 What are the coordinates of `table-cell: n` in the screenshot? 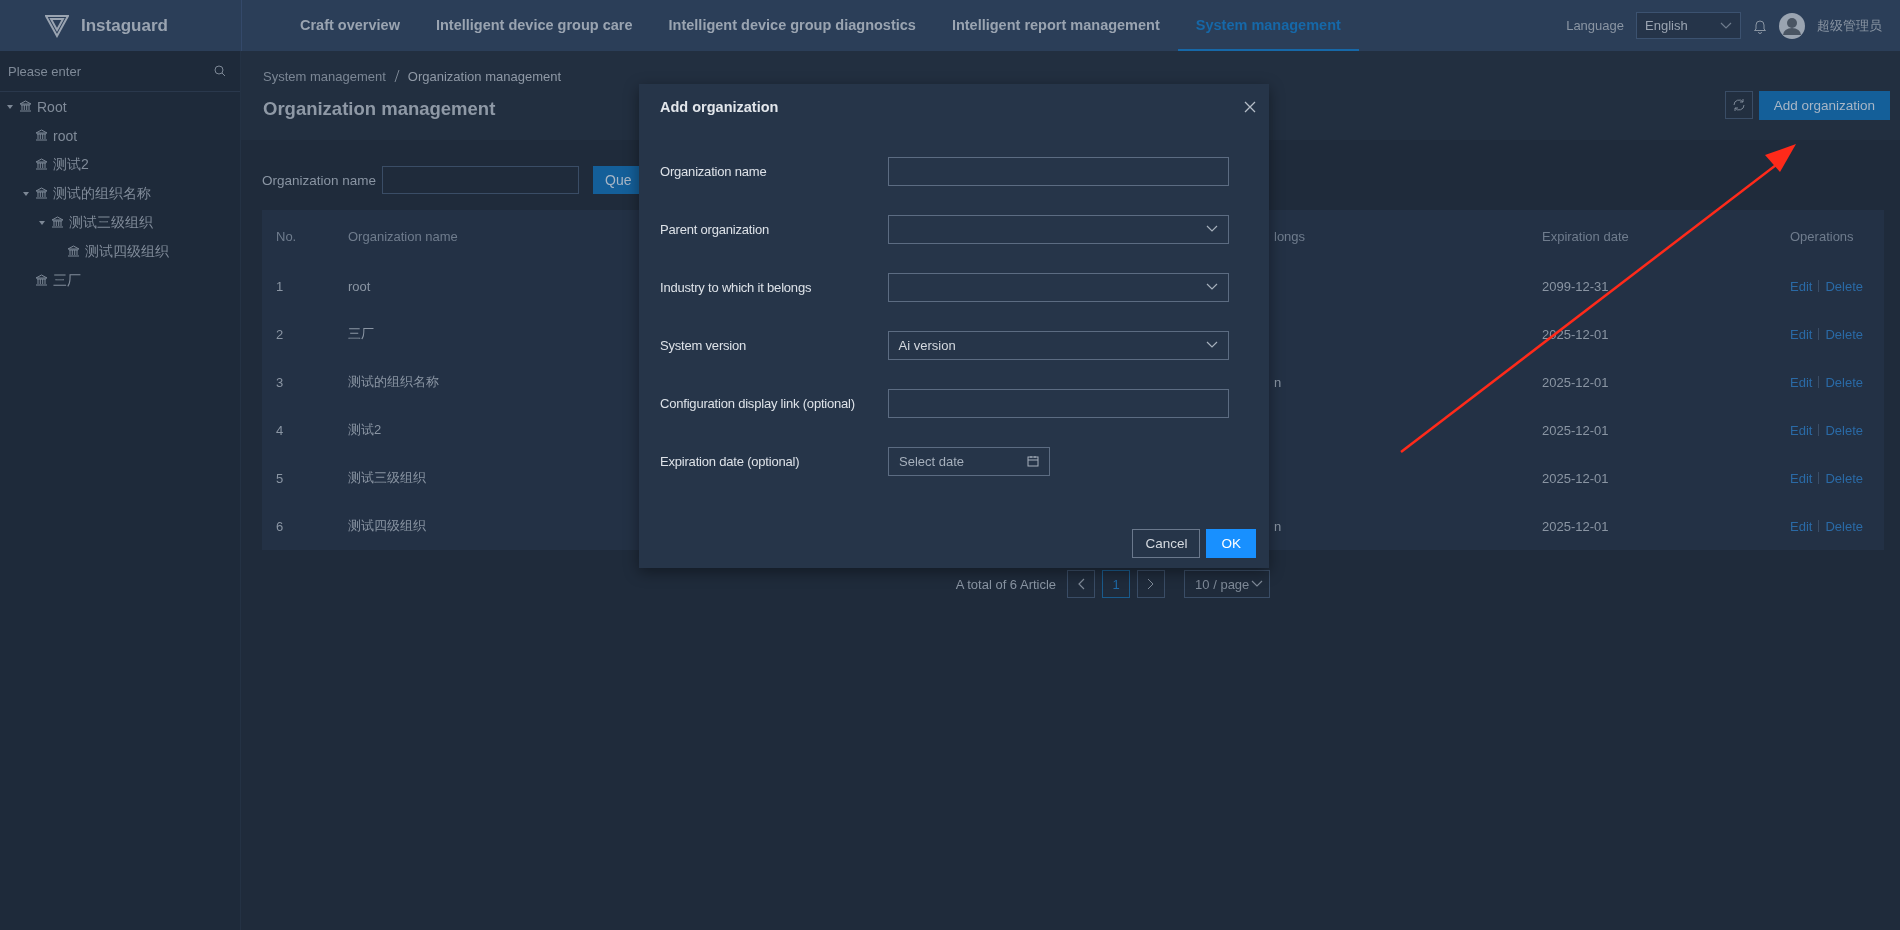 It's located at (1278, 382).